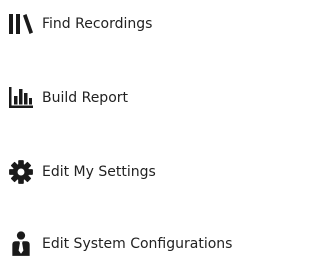 This screenshot has height=258, width=320. I want to click on user-tie-icon, so click(25, 244).